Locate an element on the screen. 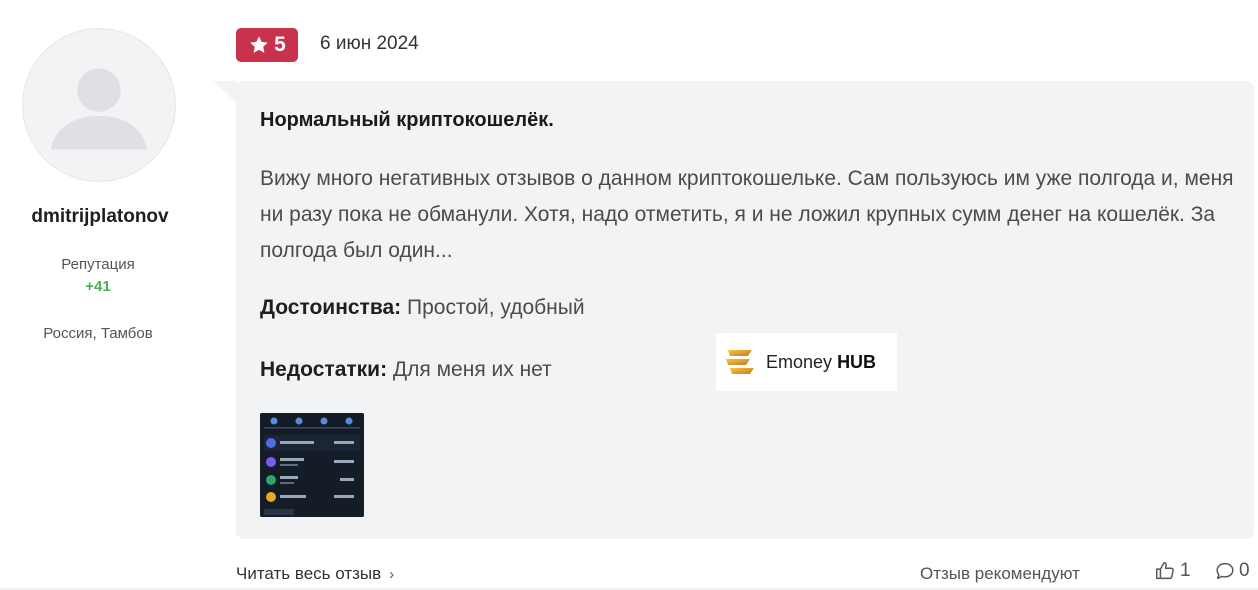 The height and width of the screenshot is (590, 1258). review-image-thumbnail is located at coordinates (312, 465).